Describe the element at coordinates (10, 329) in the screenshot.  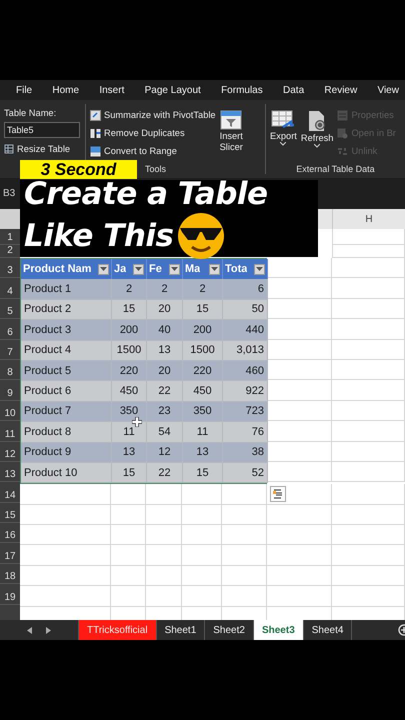
I see `row-number: 6` at that location.